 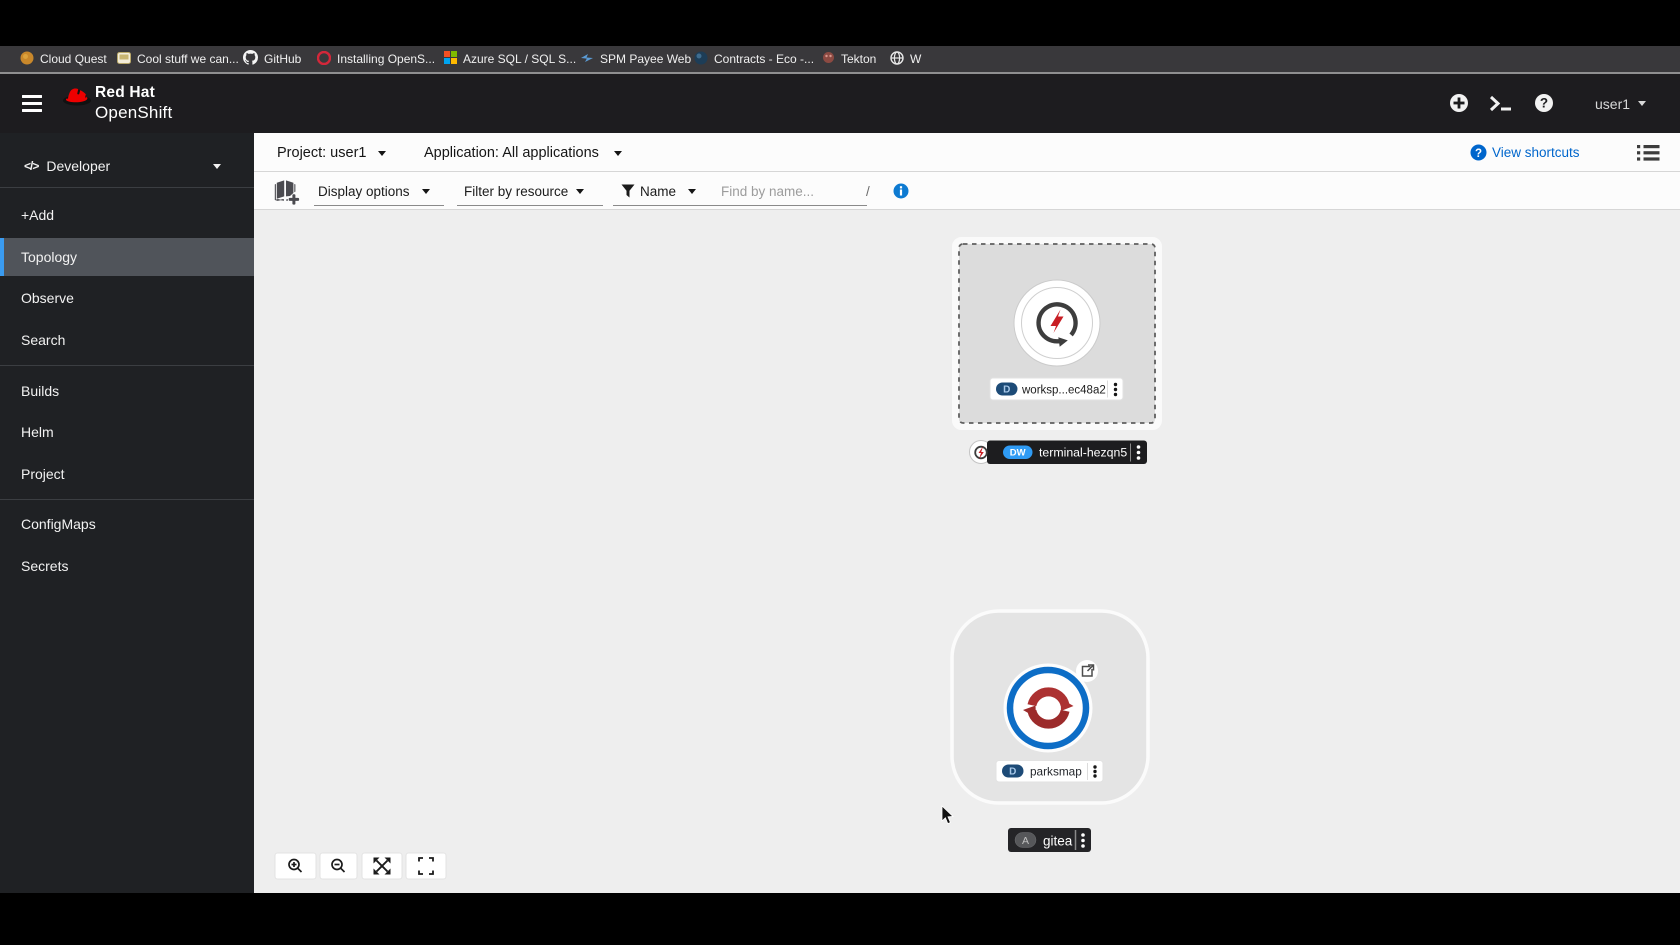 I want to click on svg-text: terminal-hezqn5, so click(x=1083, y=453).